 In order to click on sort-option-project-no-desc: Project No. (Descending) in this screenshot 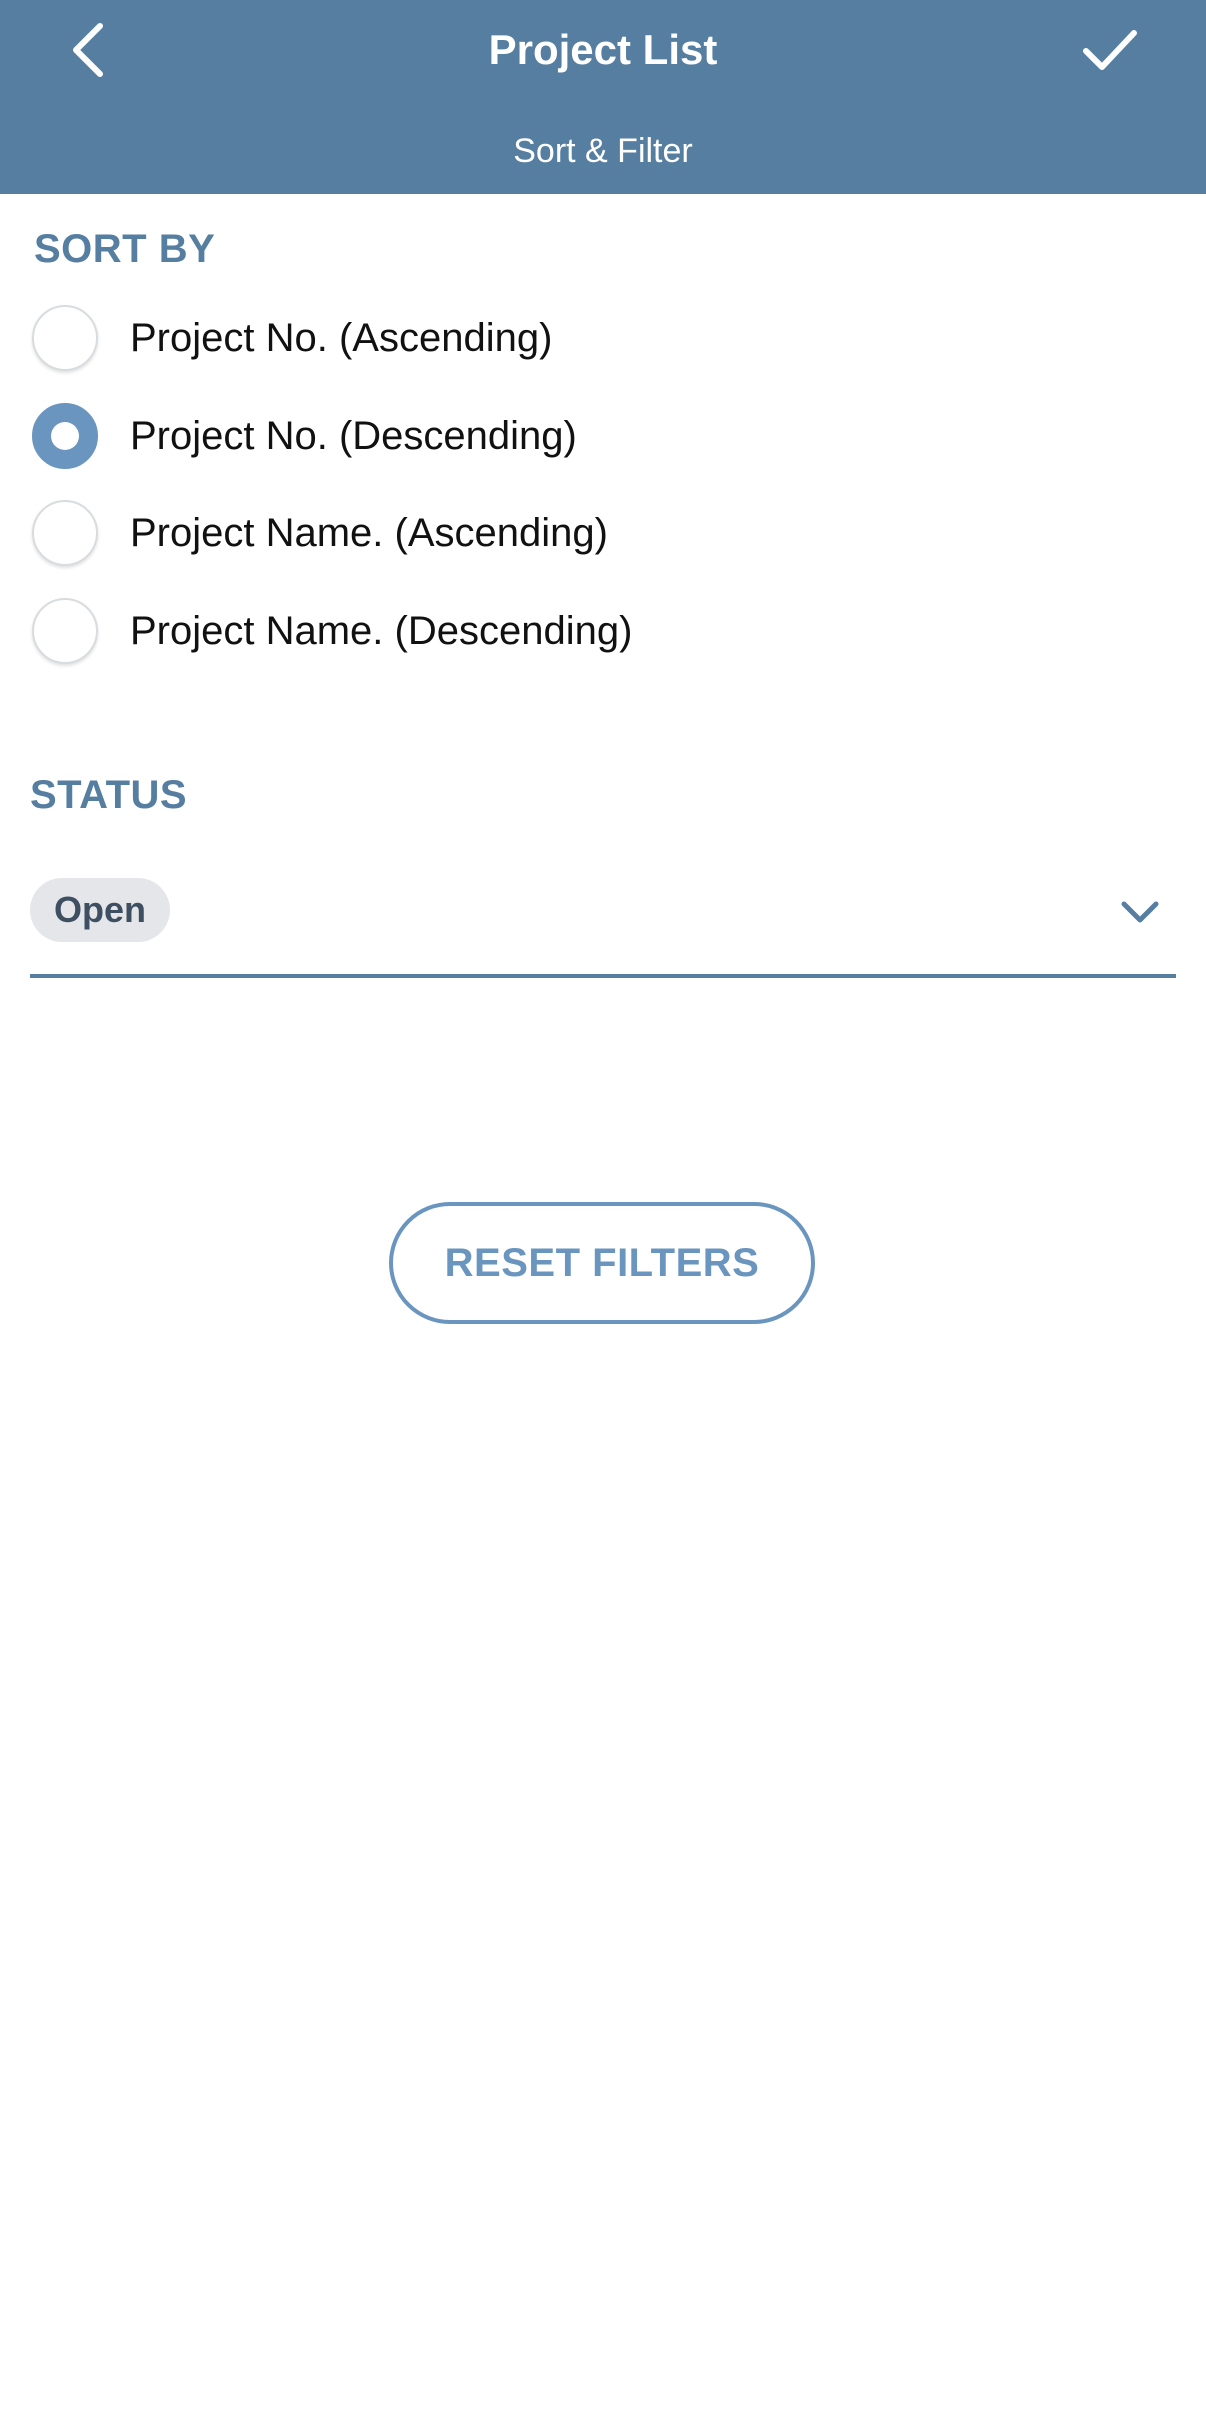, I will do `click(582, 436)`.